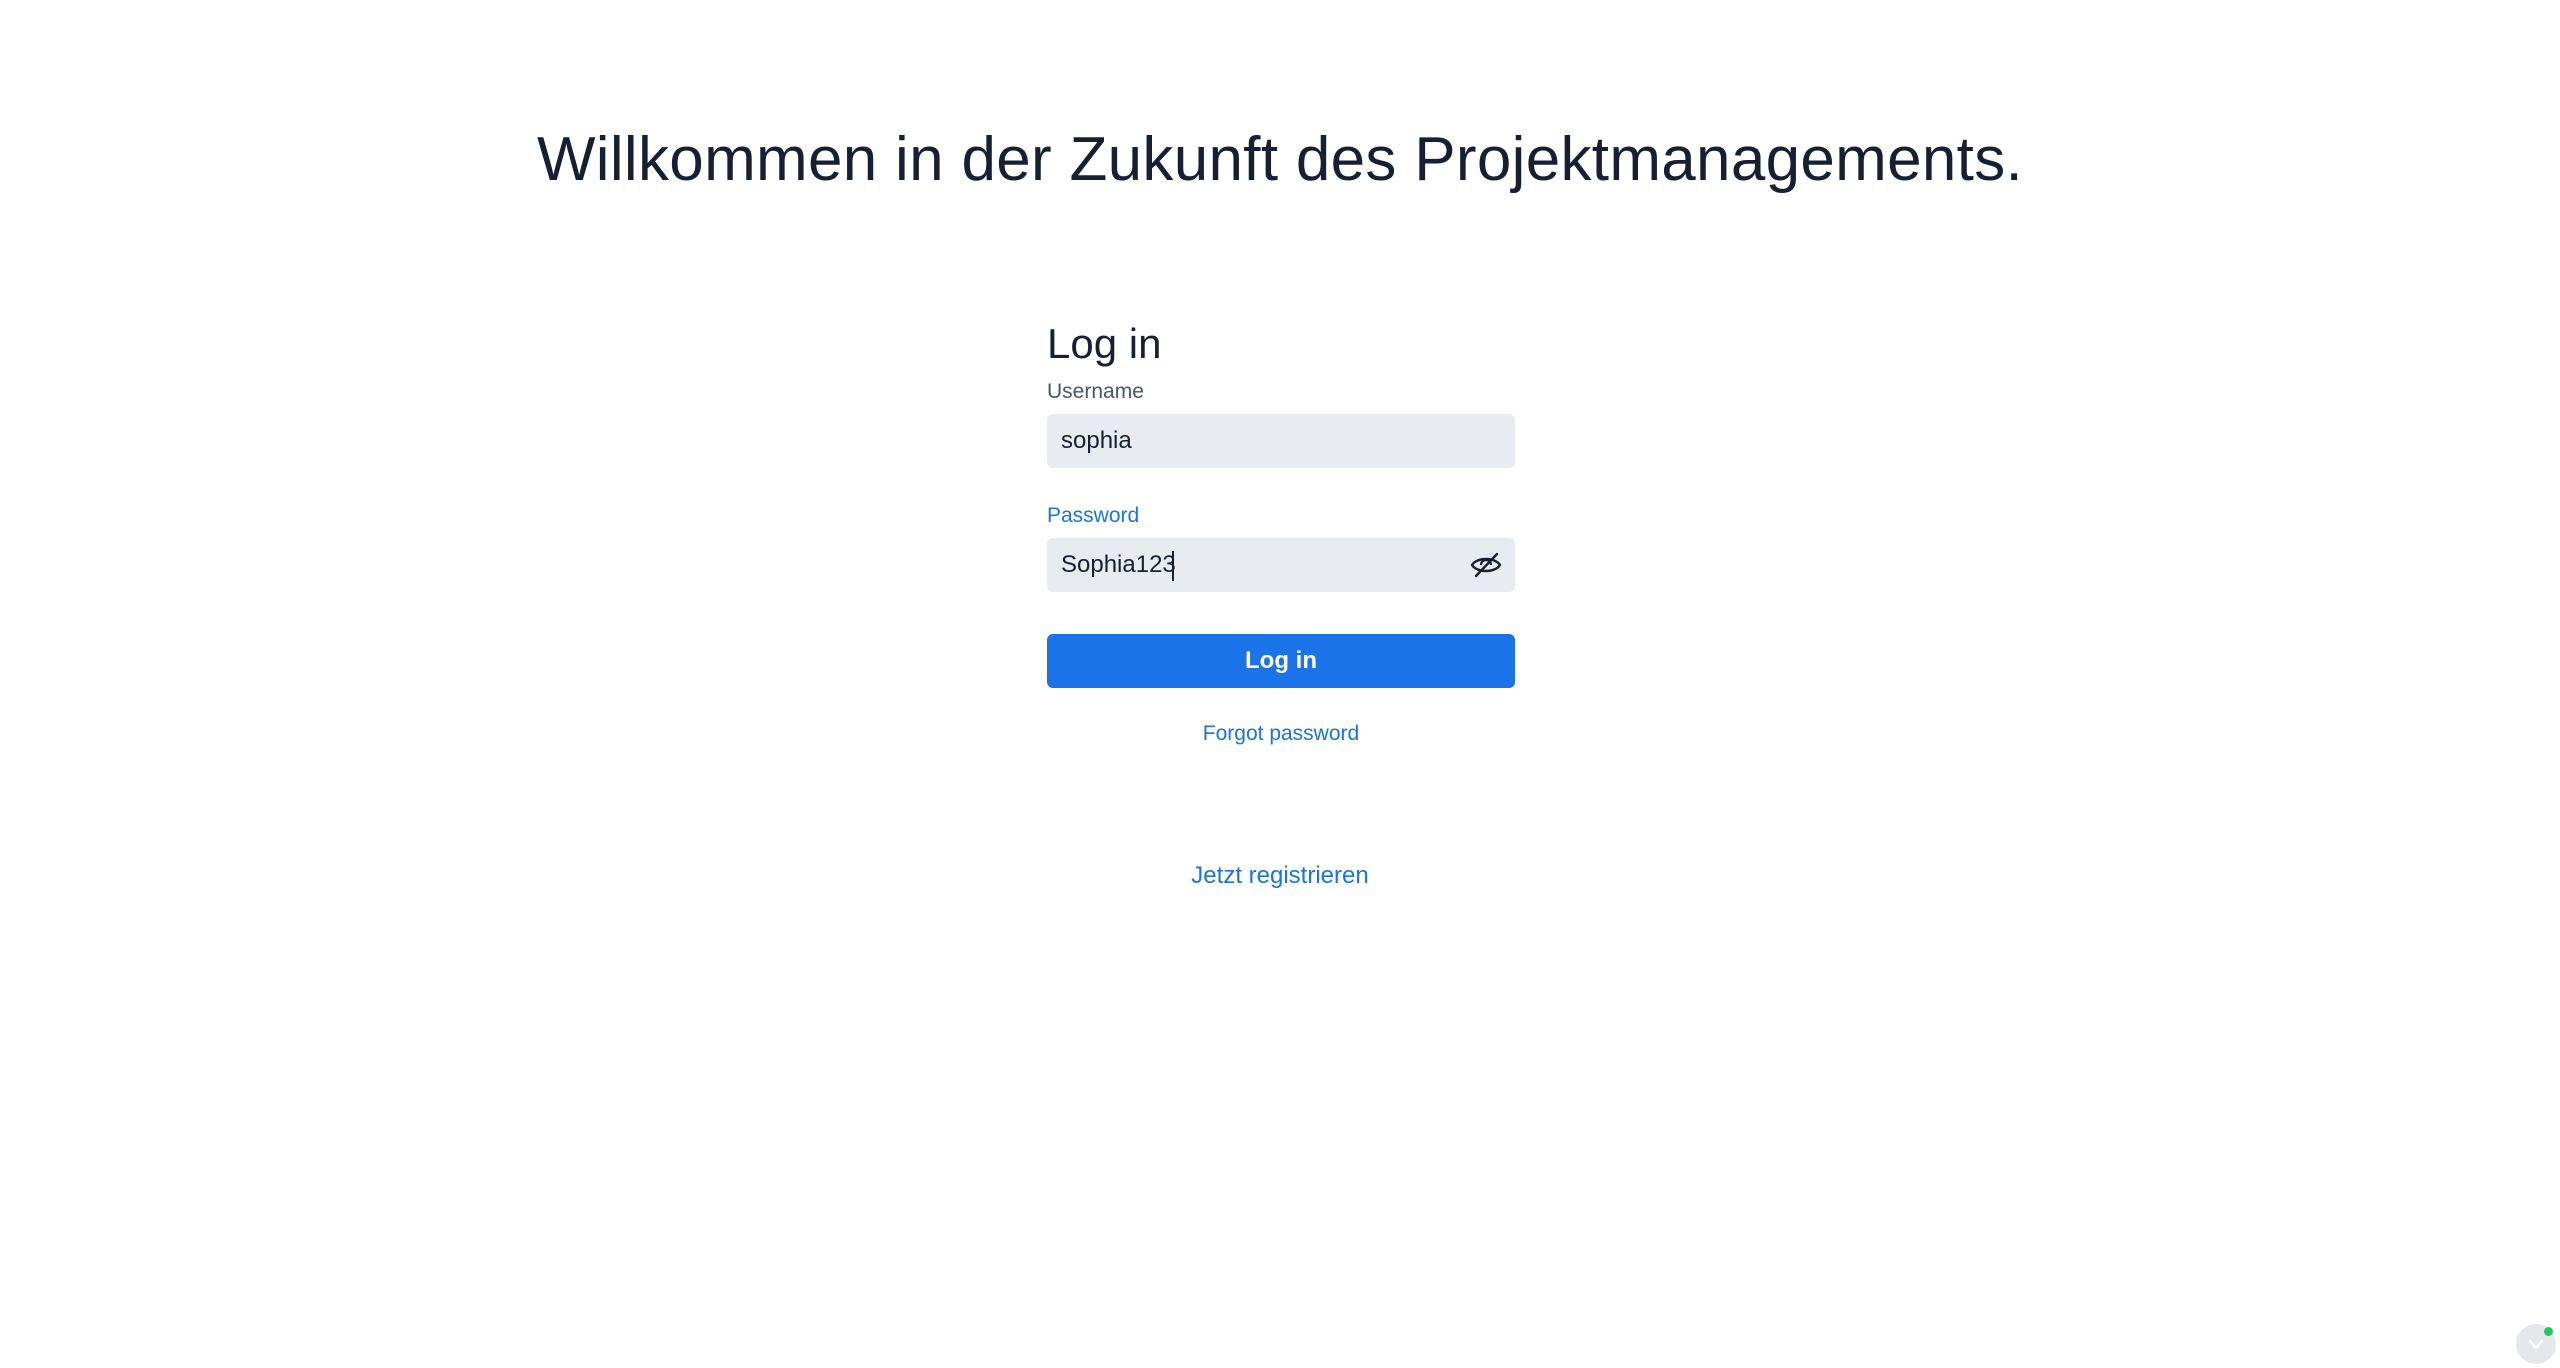 The image size is (2560, 1368). I want to click on forgot-password-link: Forgot password, so click(1281, 734).